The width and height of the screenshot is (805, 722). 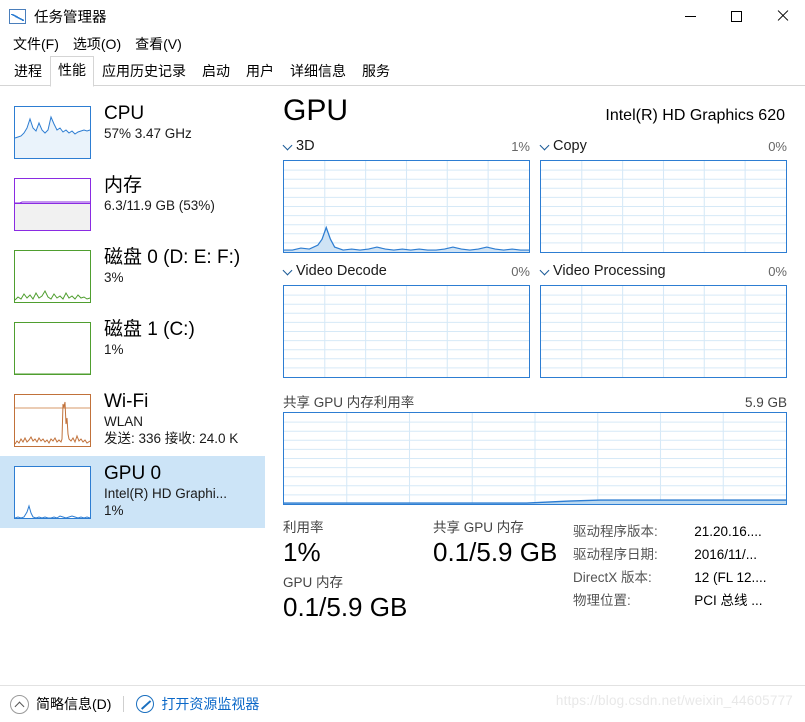 What do you see at coordinates (495, 552) in the screenshot?
I see `stat-shared-gpu-memory-value: 0.1/5.9 GB` at bounding box center [495, 552].